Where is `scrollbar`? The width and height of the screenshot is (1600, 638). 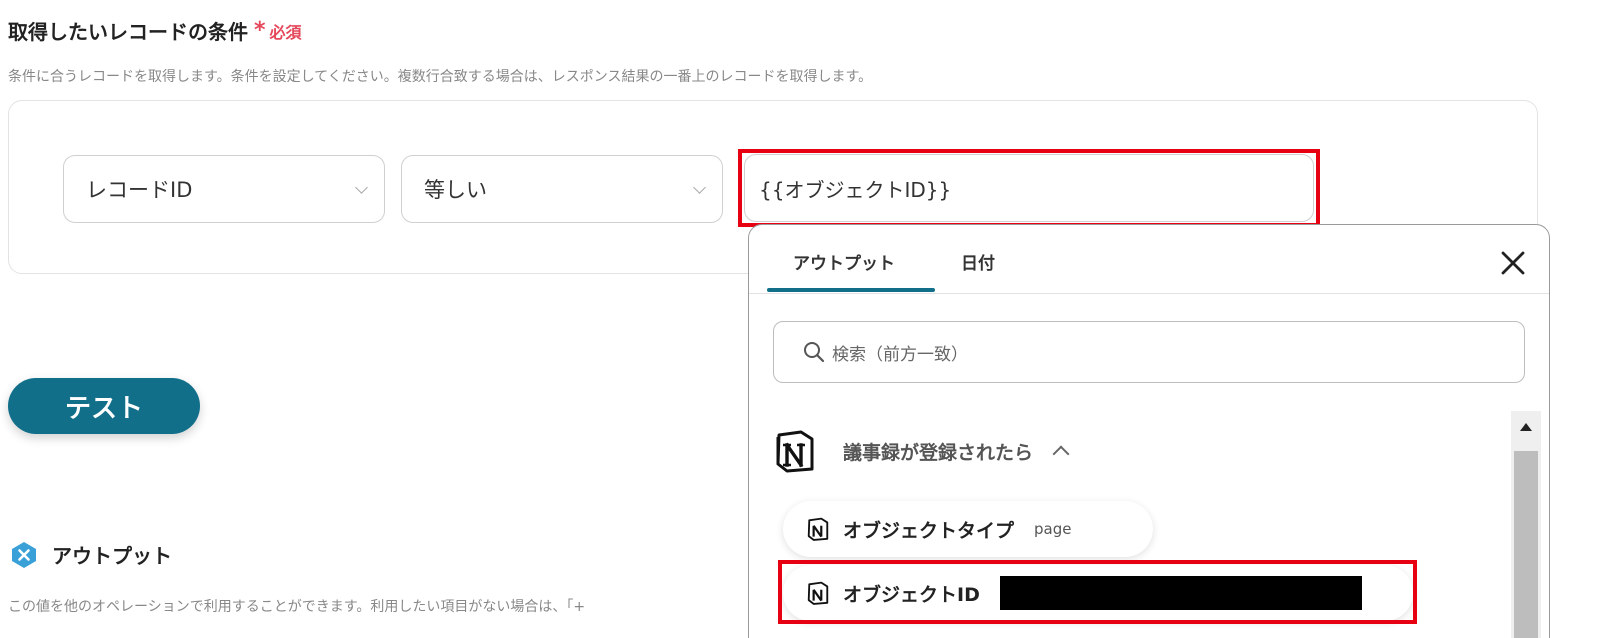 scrollbar is located at coordinates (1526, 524).